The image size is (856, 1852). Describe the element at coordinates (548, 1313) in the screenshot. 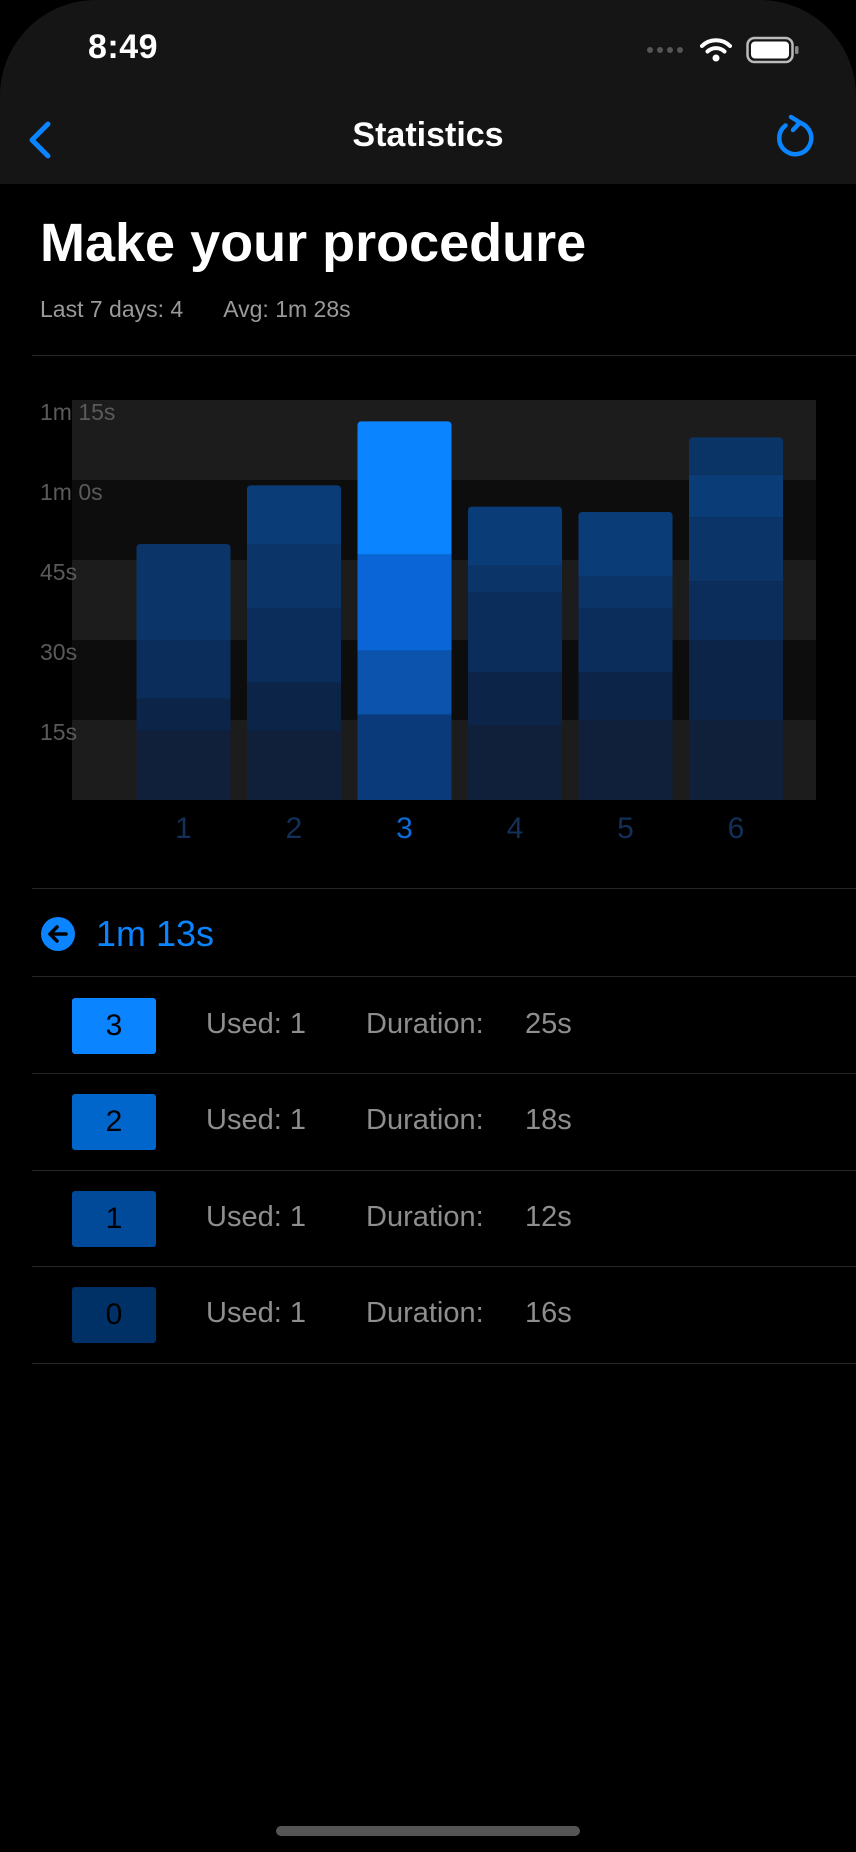

I see `duration-value: 16s` at that location.